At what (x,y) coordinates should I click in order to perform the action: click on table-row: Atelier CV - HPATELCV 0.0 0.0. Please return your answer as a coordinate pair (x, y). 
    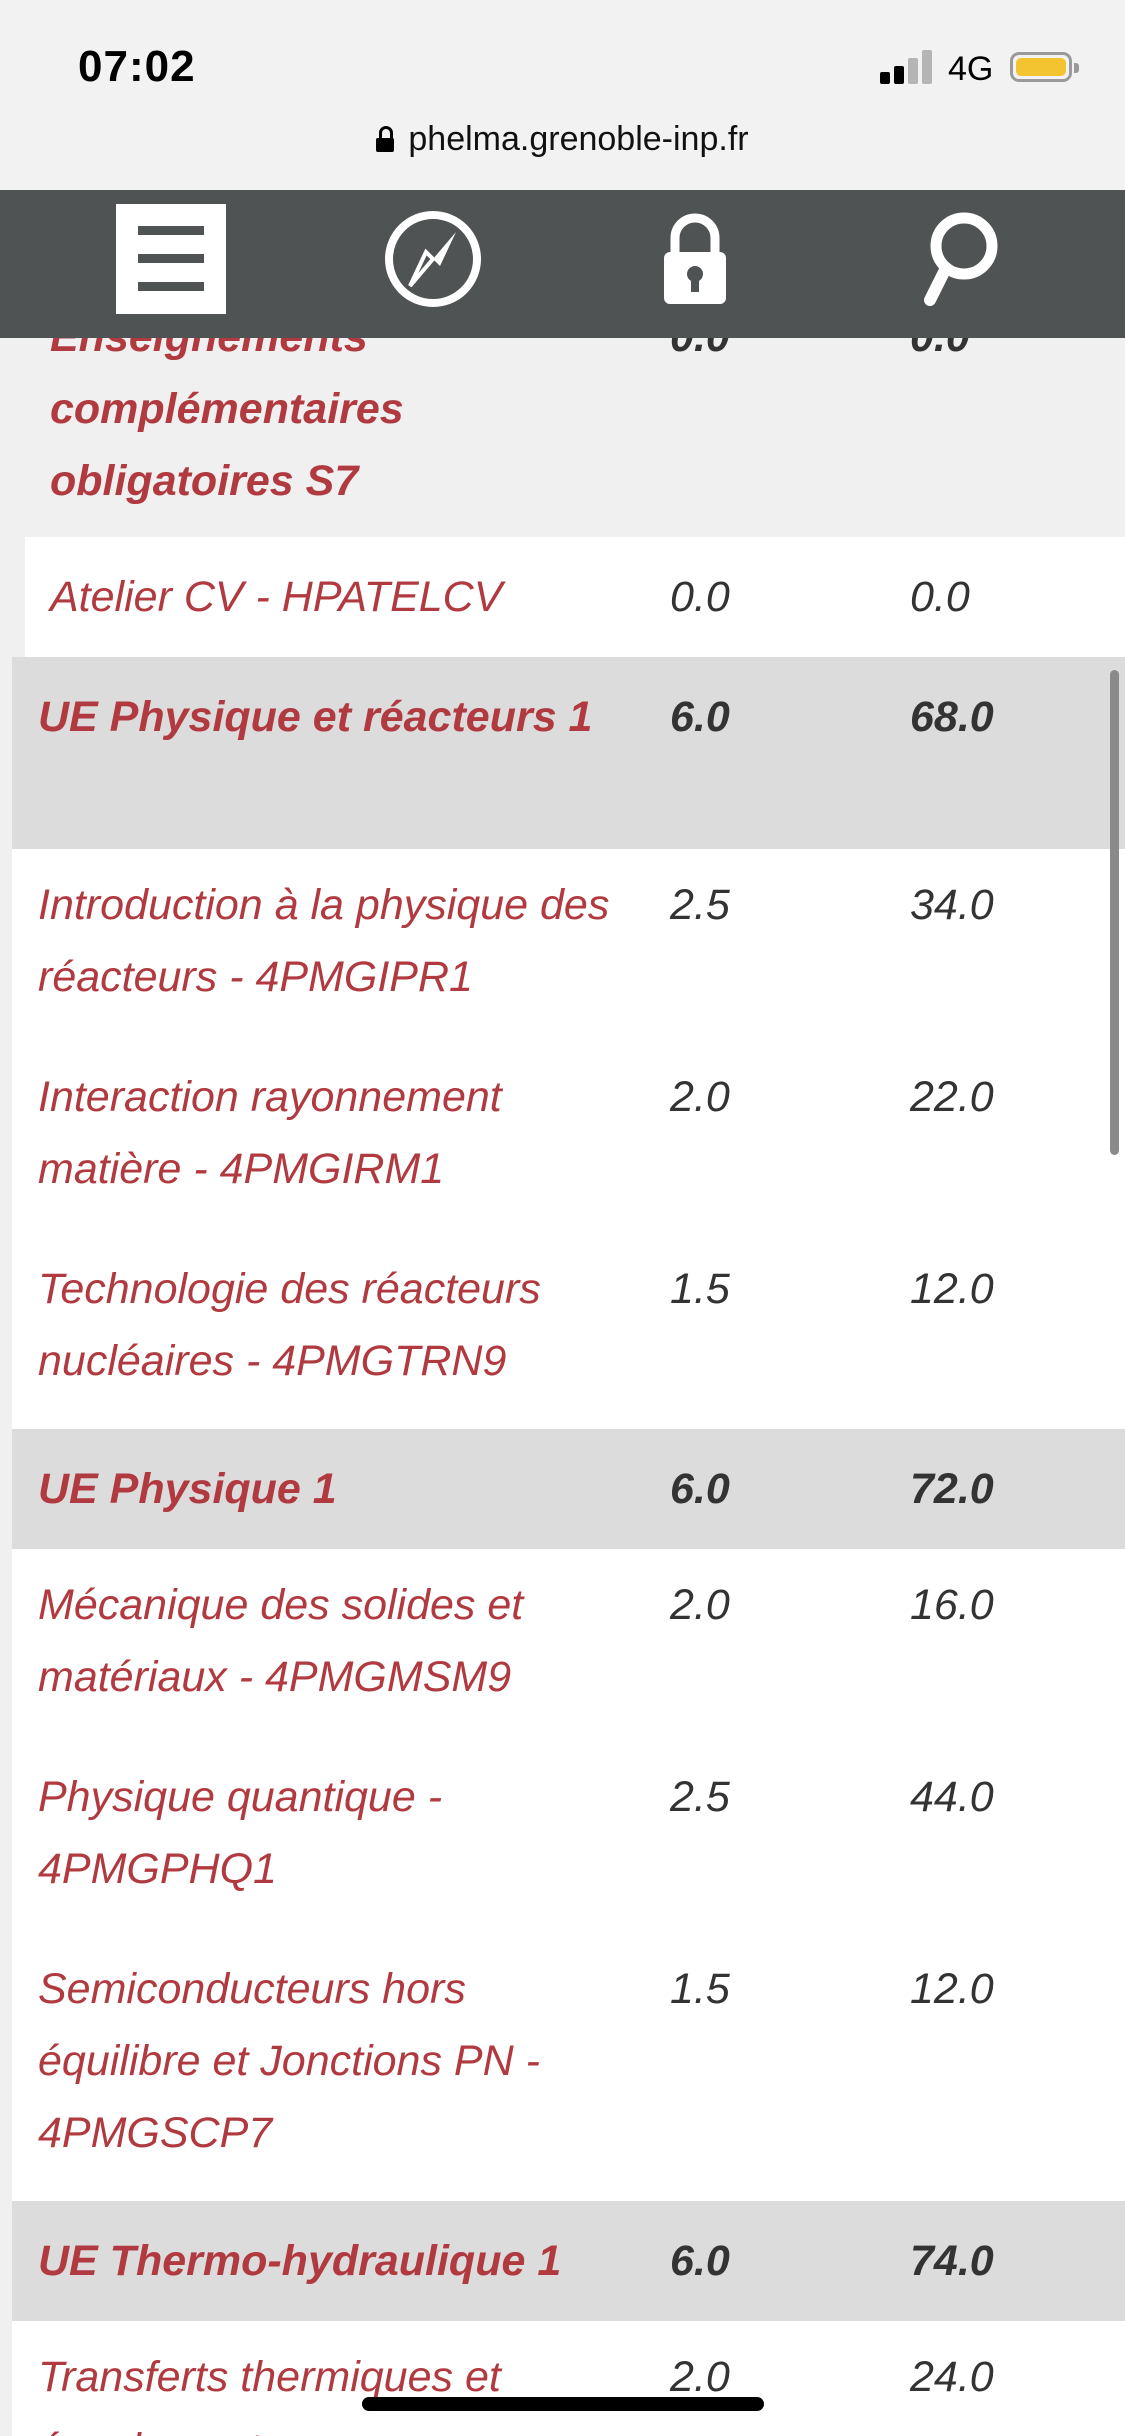
    Looking at the image, I should click on (575, 597).